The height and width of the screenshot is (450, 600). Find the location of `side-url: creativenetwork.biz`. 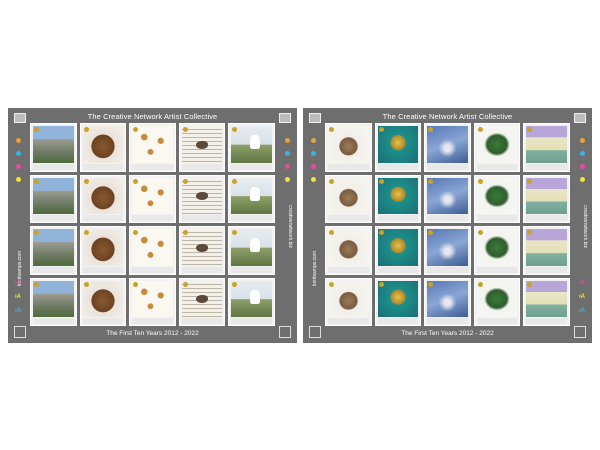

side-url: creativenetwork.biz is located at coordinates (585, 226).